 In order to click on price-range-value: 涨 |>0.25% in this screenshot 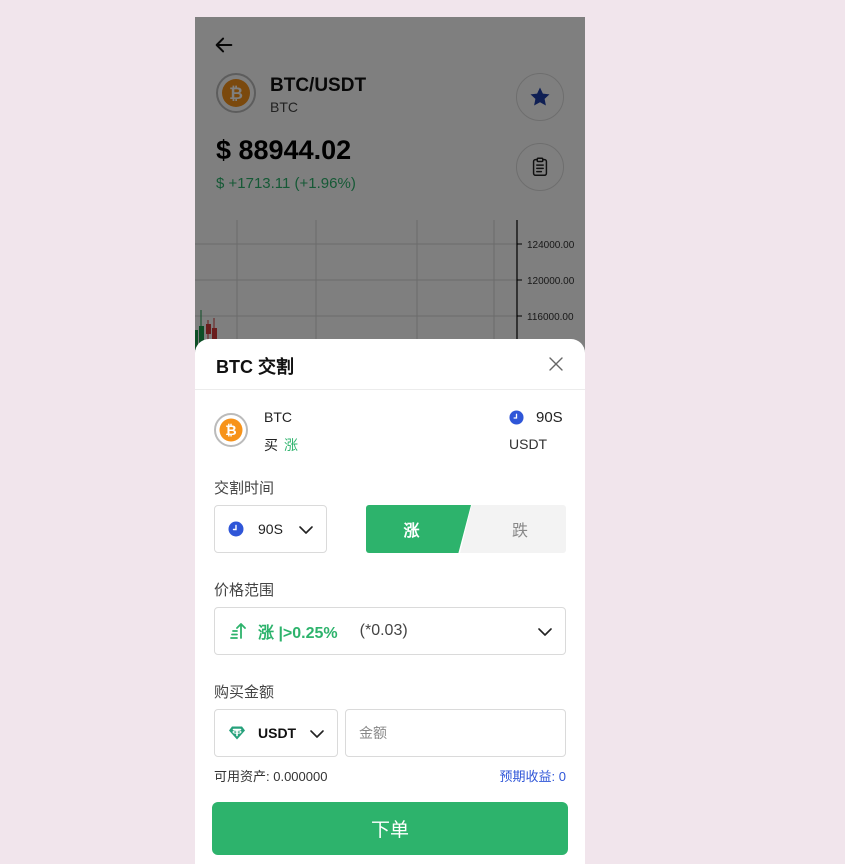, I will do `click(298, 633)`.